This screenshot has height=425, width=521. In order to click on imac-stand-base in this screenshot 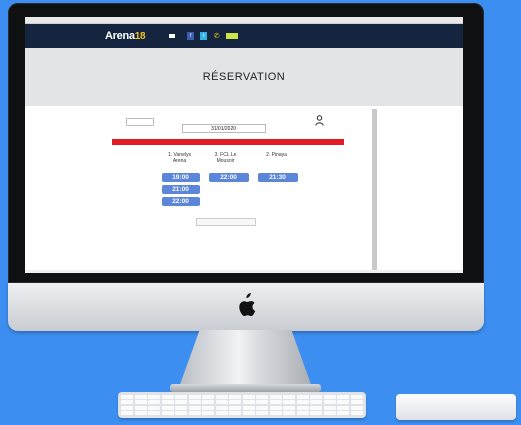, I will do `click(245, 388)`.